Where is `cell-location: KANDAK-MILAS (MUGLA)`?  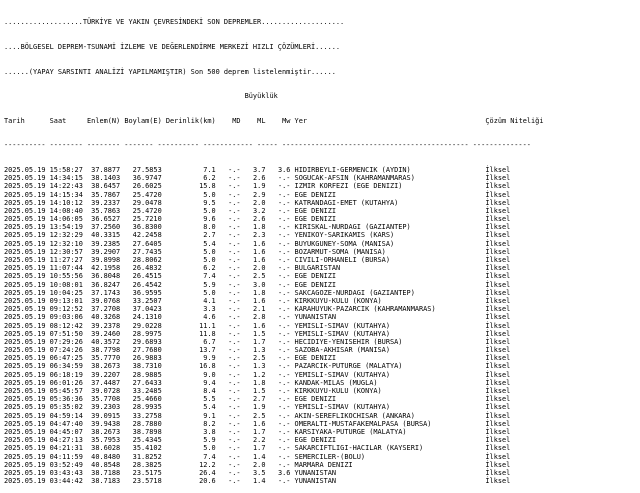 cell-location: KANDAK-MILAS (MUGLA) is located at coordinates (388, 382).